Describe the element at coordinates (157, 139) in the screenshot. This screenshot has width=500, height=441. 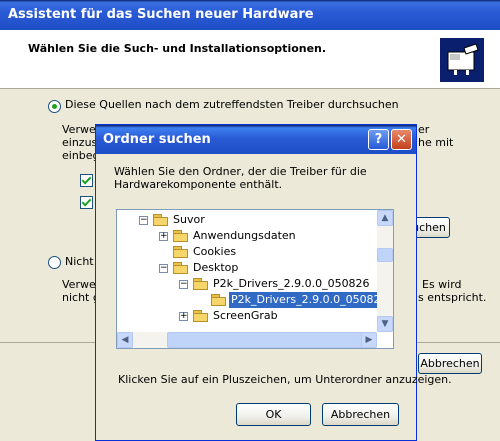
I see `dialog-title: Ordner suchen` at that location.